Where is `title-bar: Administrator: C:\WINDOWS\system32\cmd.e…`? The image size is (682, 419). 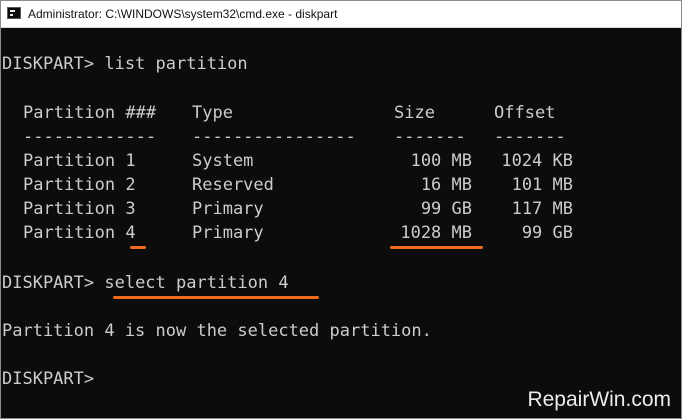 title-bar: Administrator: C:\WINDOWS\system32\cmd.e… is located at coordinates (341, 14).